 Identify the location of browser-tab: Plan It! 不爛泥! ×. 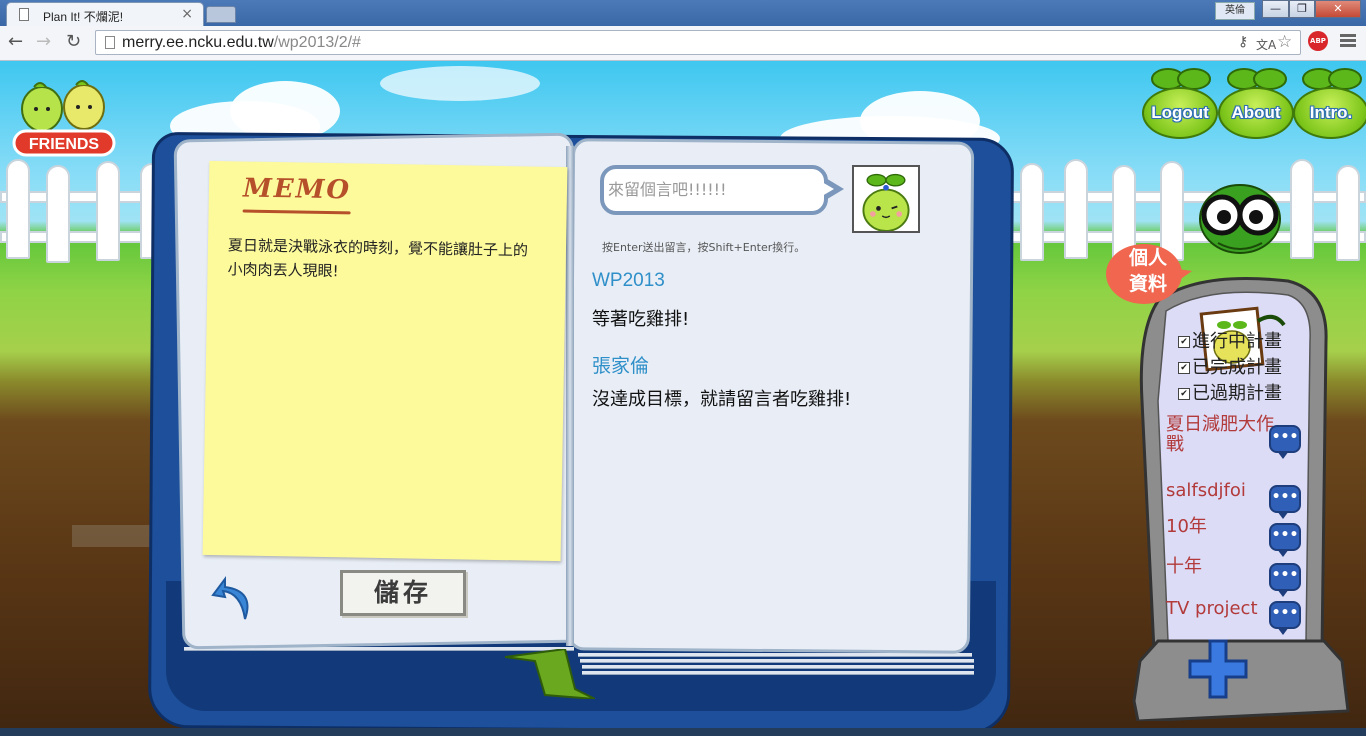
(105, 14).